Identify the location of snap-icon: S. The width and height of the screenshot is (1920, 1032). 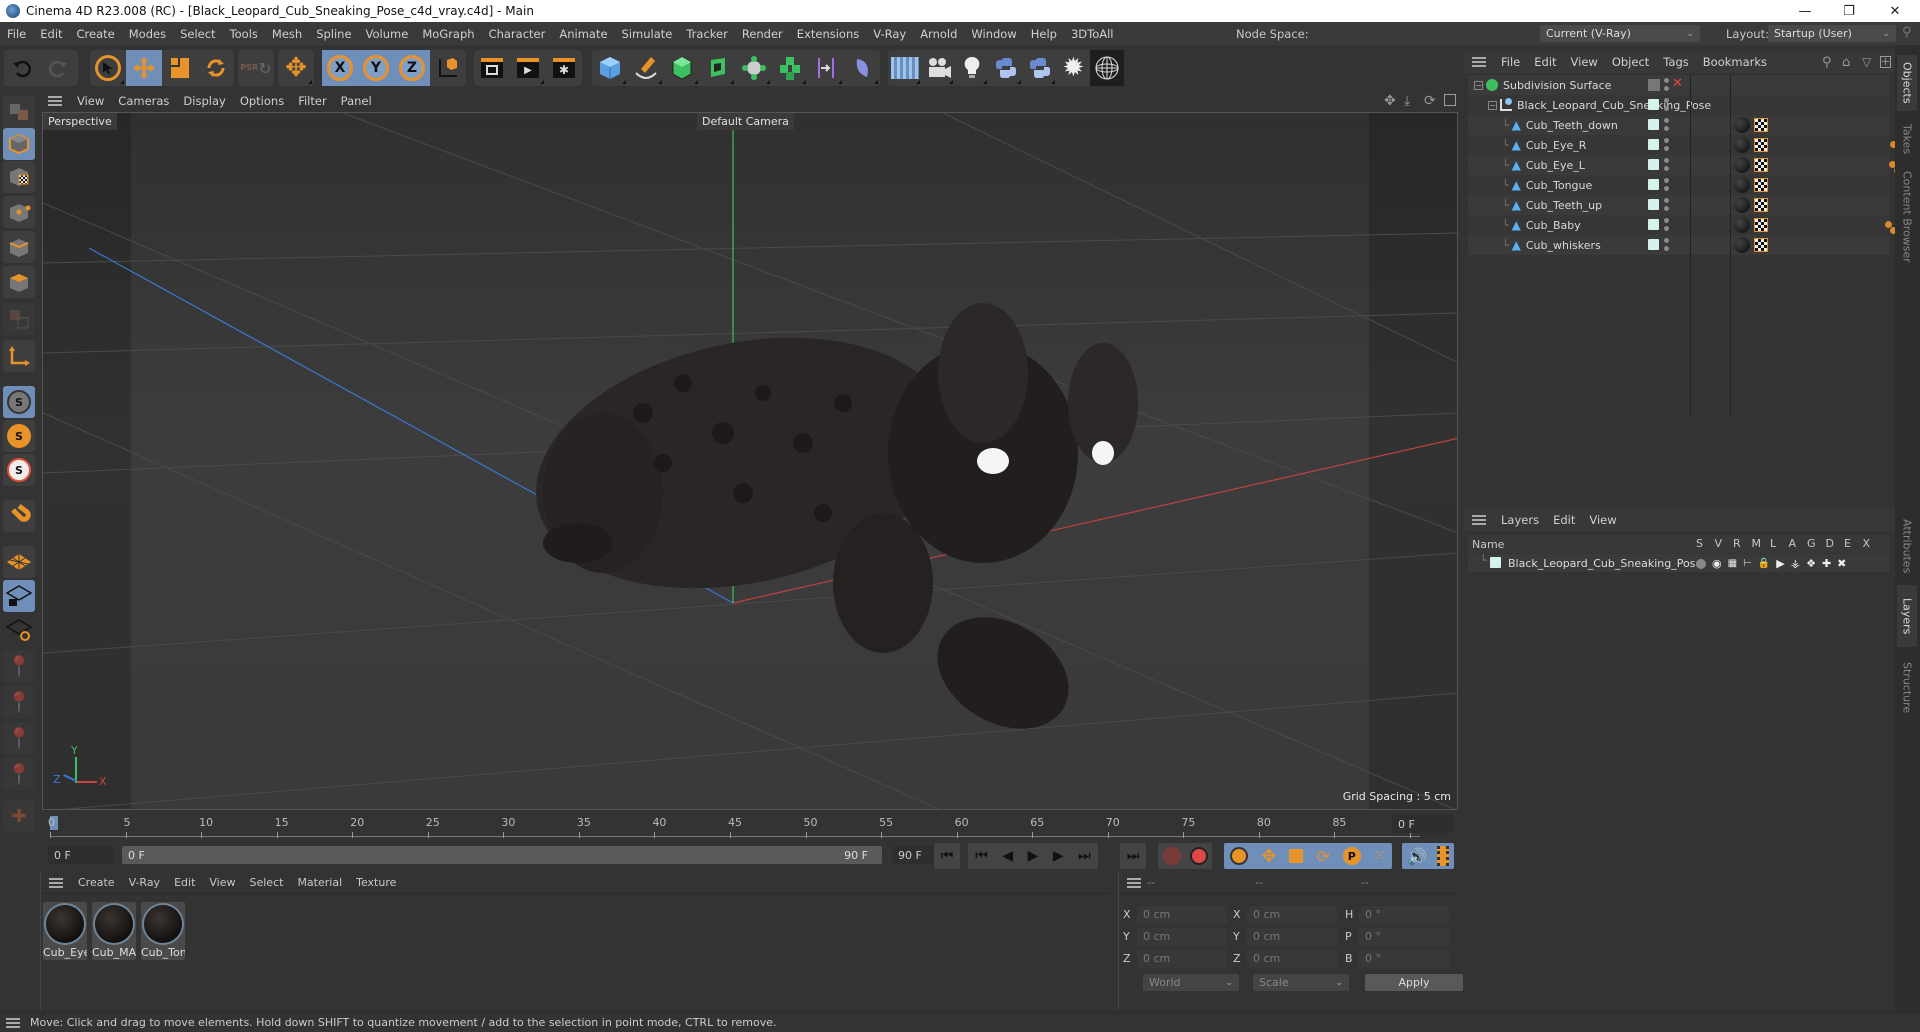
(19, 402).